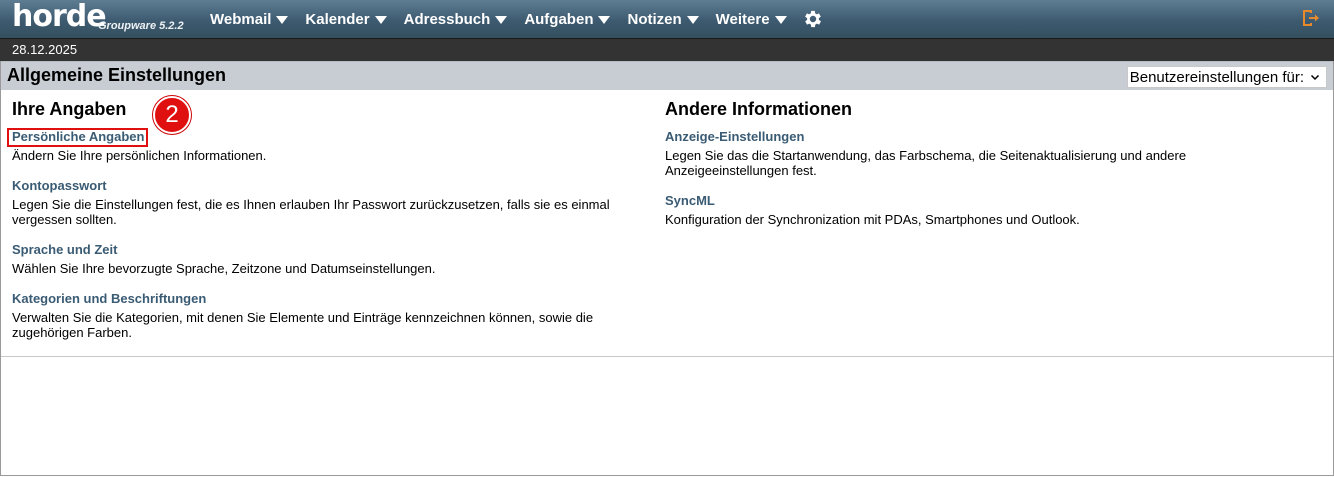  What do you see at coordinates (813, 19) in the screenshot?
I see `gear-icon` at bounding box center [813, 19].